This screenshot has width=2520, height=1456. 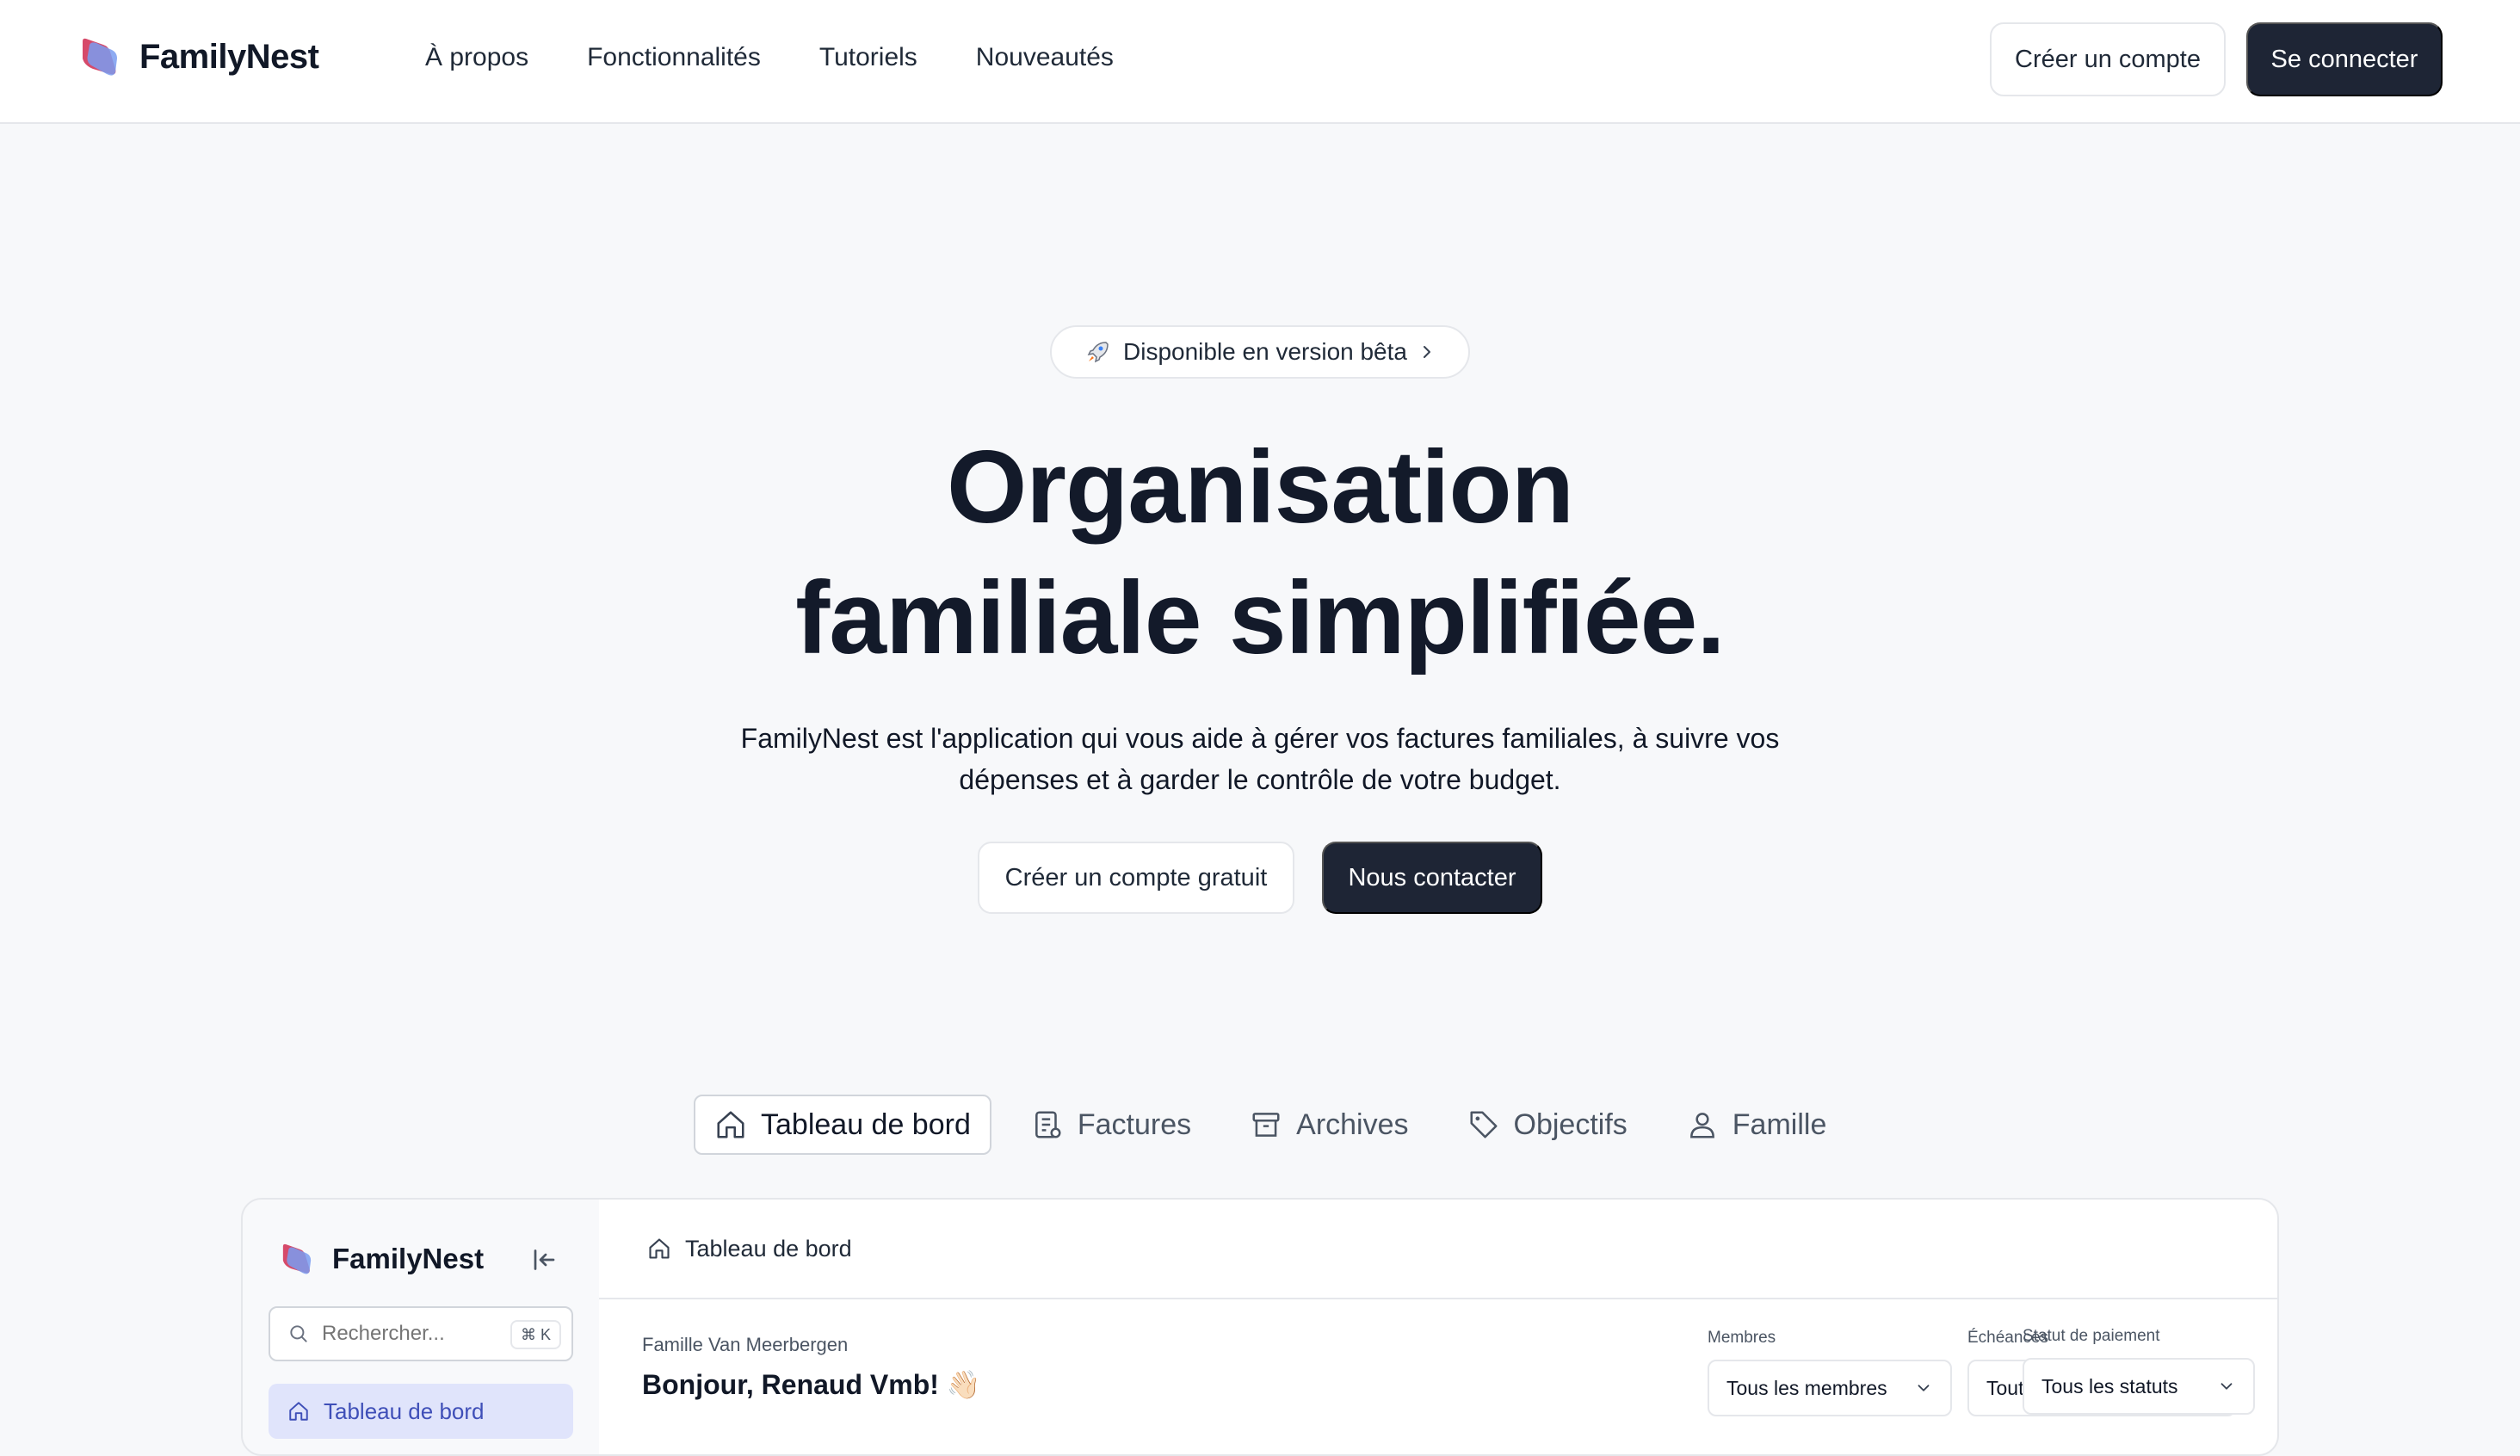 I want to click on search-shortcut-badge: ⌘ K, so click(x=535, y=1334).